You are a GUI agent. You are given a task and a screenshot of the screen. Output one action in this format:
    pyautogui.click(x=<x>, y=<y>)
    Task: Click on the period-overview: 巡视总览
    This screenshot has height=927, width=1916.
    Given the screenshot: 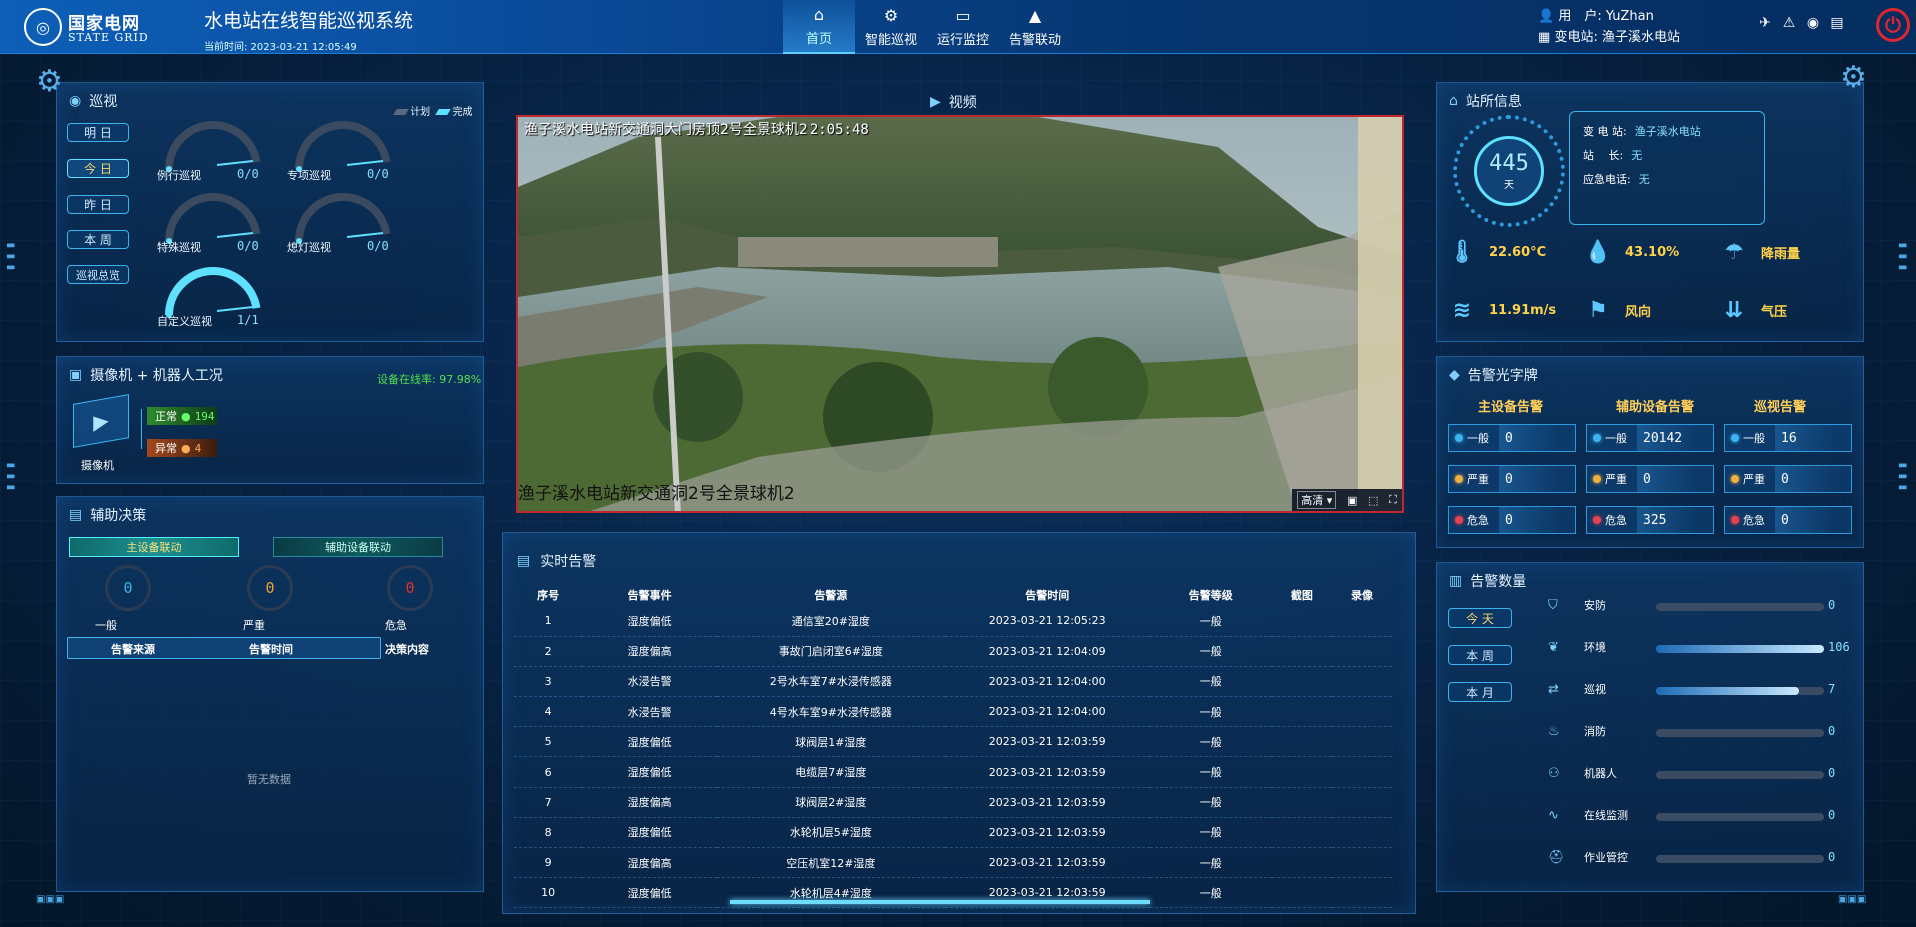 What is the action you would take?
    pyautogui.click(x=98, y=274)
    